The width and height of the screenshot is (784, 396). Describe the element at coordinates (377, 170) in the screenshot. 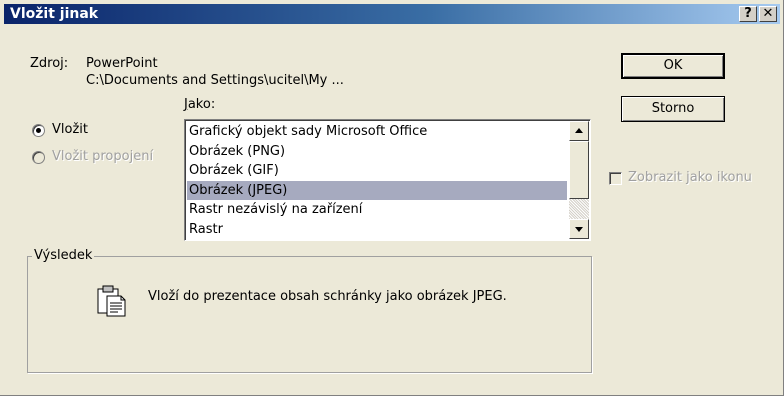

I see `format-list-item: Obrázek (GIF)` at that location.